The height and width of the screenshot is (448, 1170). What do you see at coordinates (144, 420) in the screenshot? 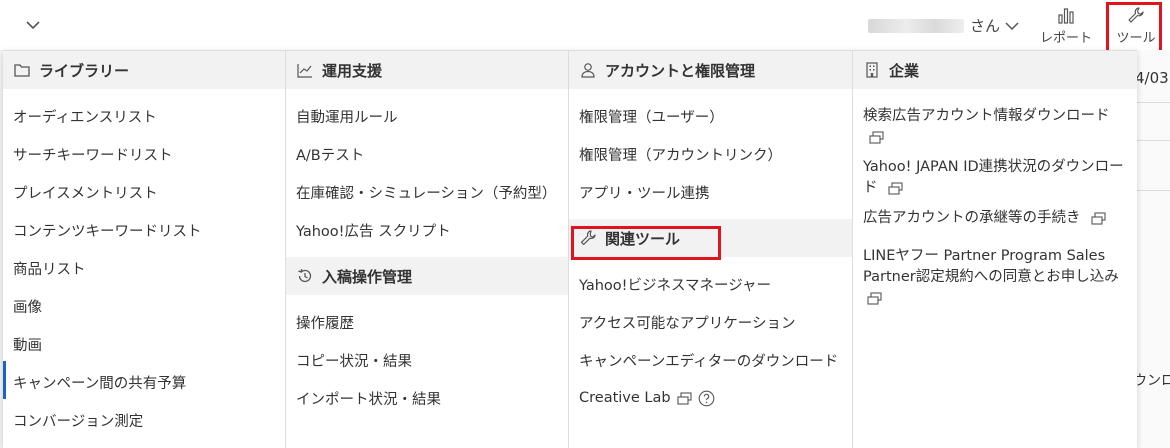
I see `menu-item-conversion-measurement: コンバージョン測定` at bounding box center [144, 420].